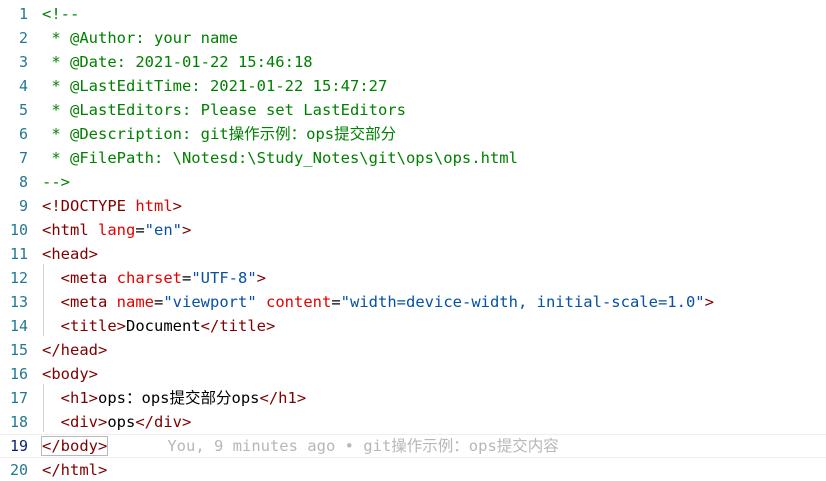 Image resolution: width=826 pixels, height=481 pixels. I want to click on code-token: -->, so click(56, 182).